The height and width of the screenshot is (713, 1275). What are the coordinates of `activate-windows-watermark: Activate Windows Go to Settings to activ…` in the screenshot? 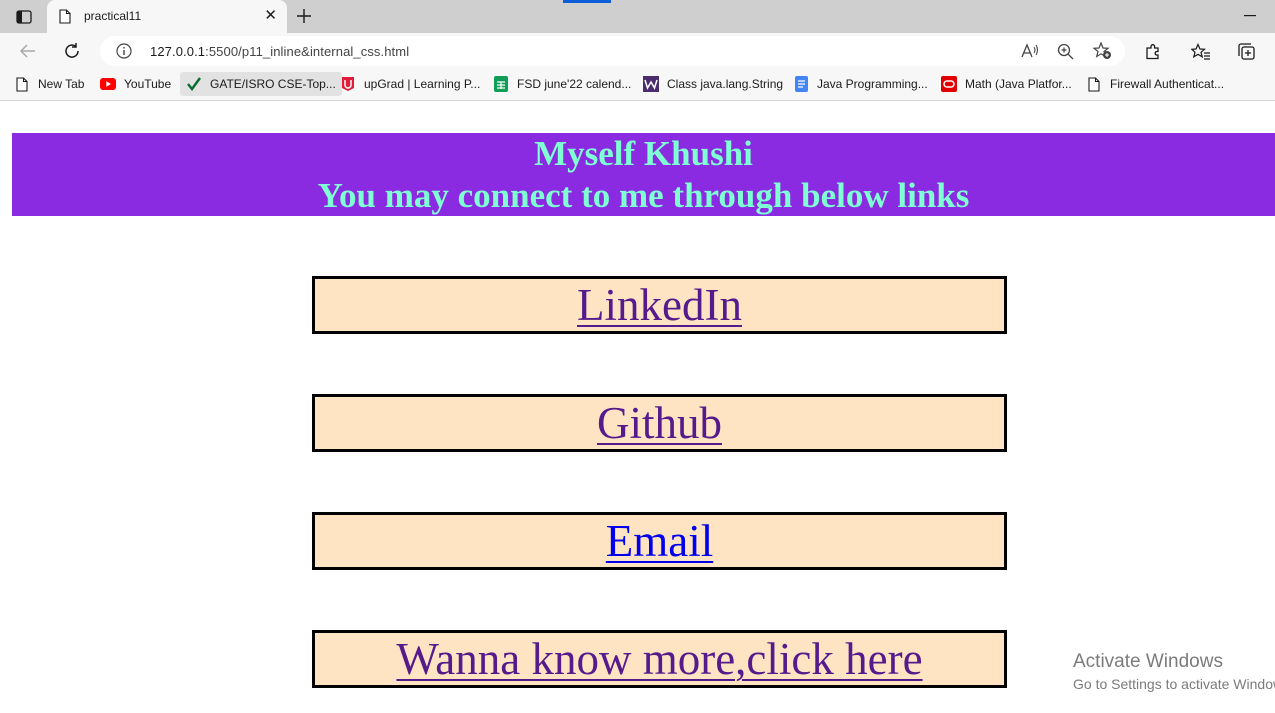 It's located at (1174, 673).